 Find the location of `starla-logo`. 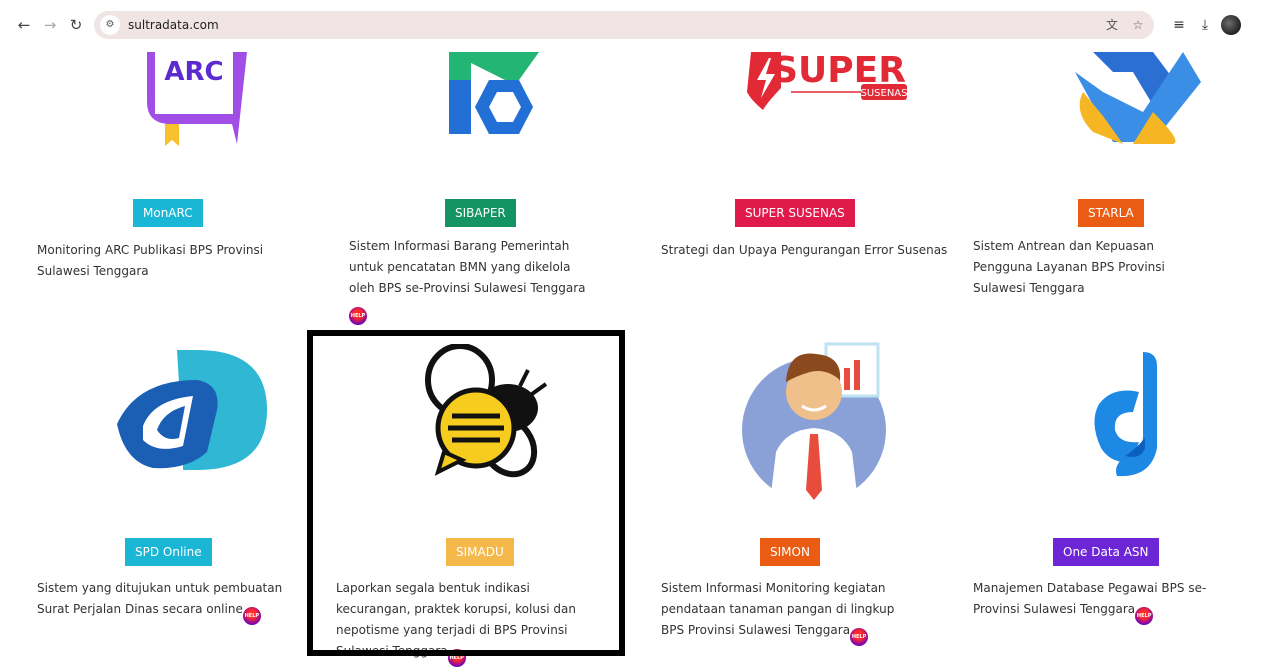

starla-logo is located at coordinates (1138, 98).